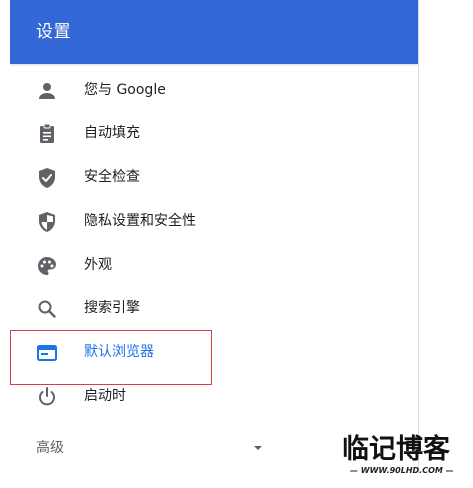 The height and width of the screenshot is (488, 473). Describe the element at coordinates (105, 396) in the screenshot. I see `sidebar-item-label: 启动时` at that location.